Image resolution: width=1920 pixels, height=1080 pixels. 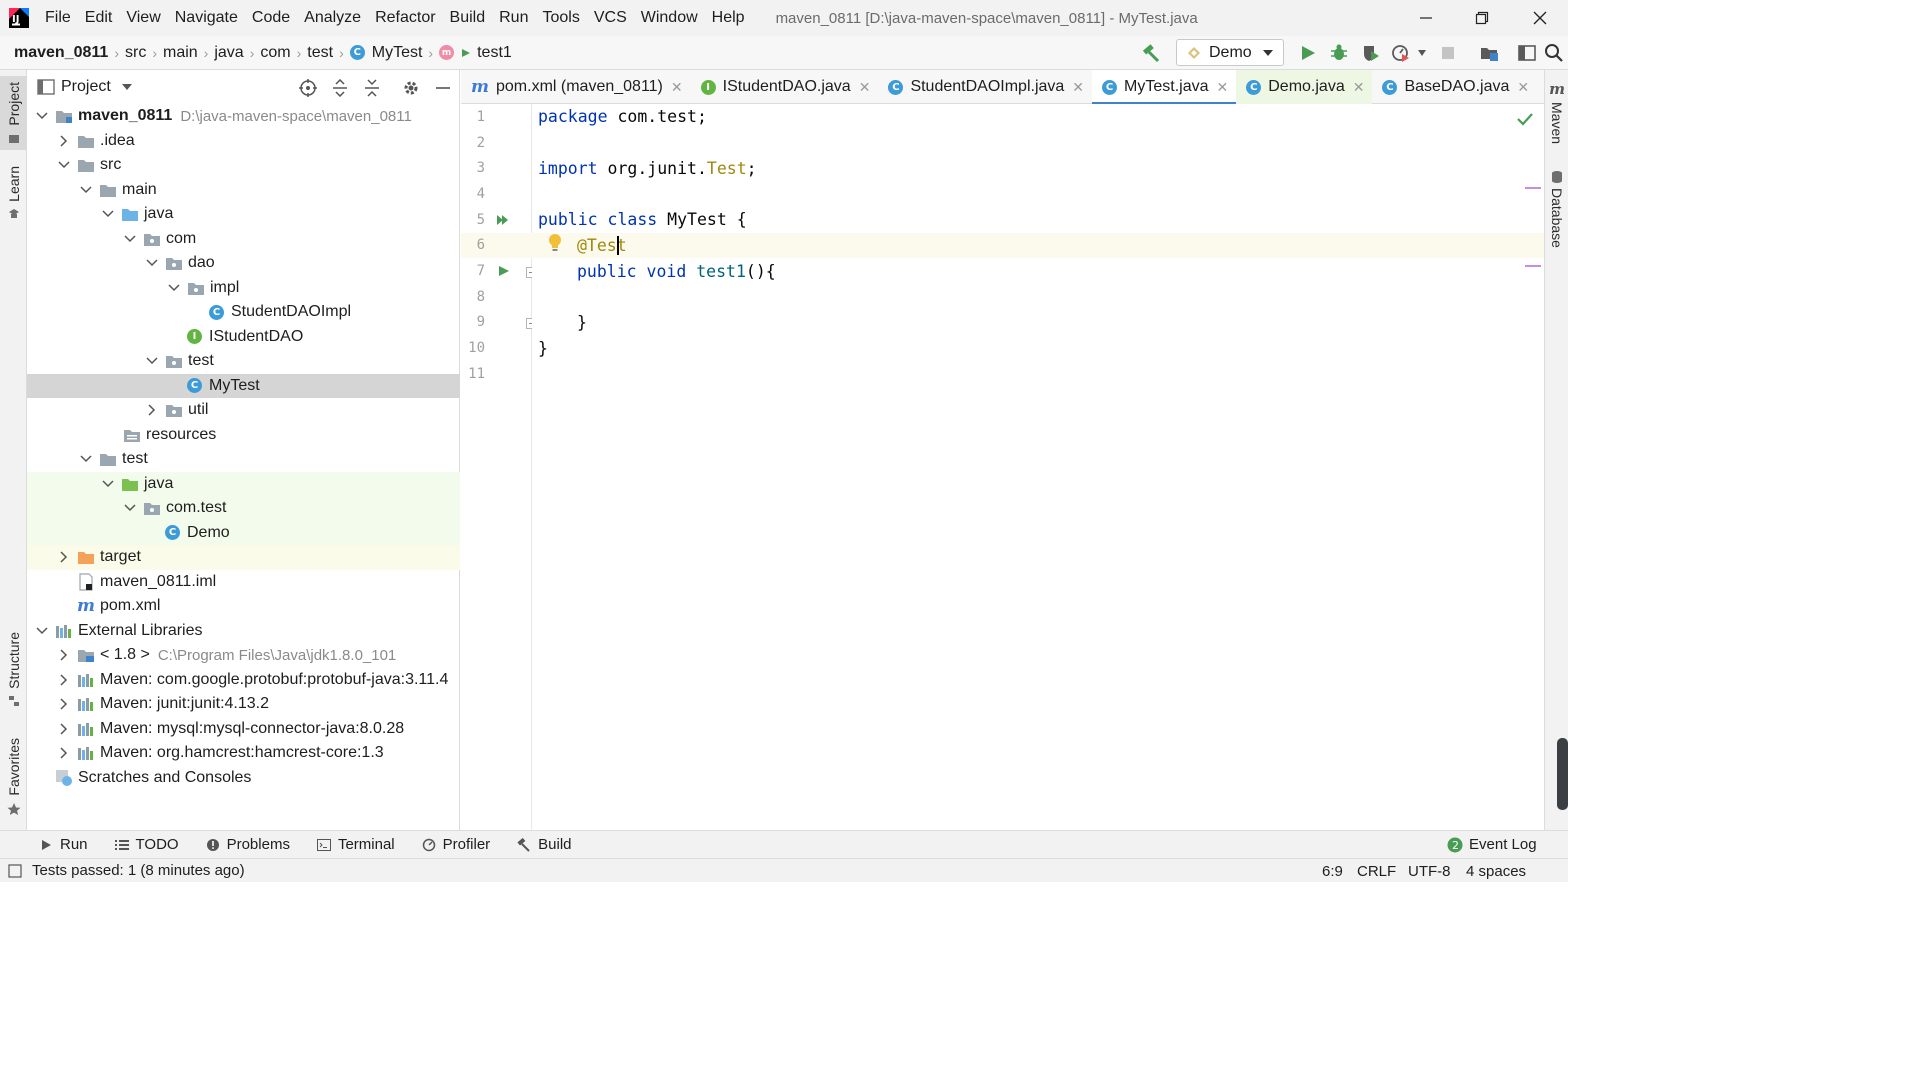 What do you see at coordinates (1557, 112) in the screenshot?
I see `maven-tool-tab: m Maven` at bounding box center [1557, 112].